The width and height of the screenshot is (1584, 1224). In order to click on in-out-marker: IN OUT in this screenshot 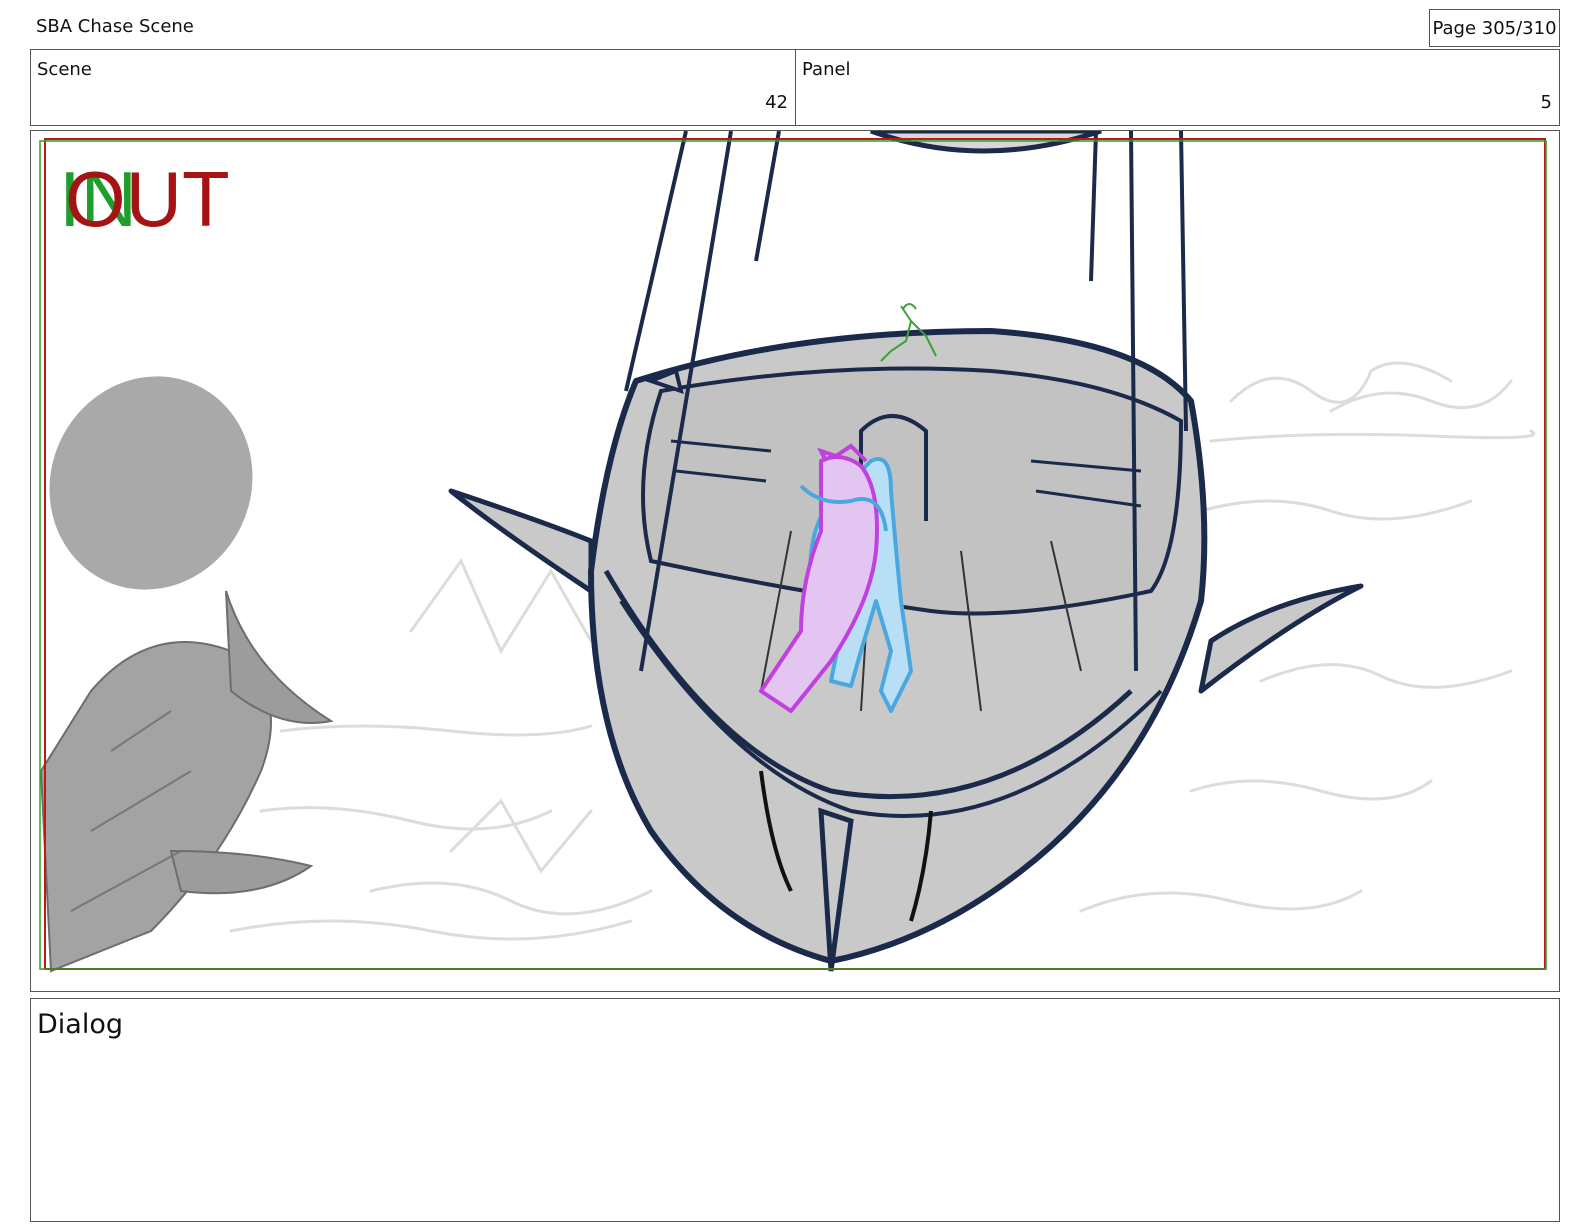, I will do `click(149, 199)`.